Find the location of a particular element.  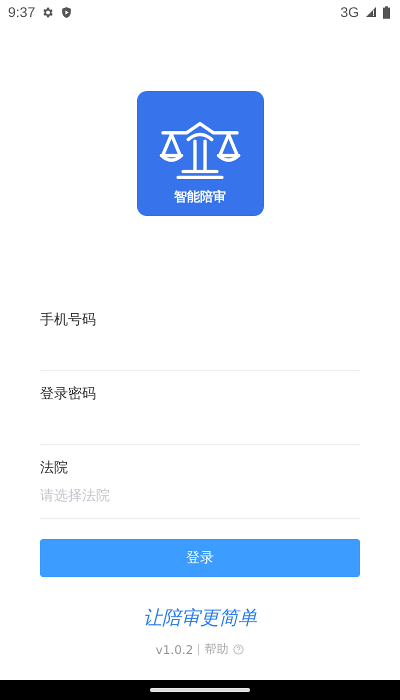

battery-icon is located at coordinates (386, 12).